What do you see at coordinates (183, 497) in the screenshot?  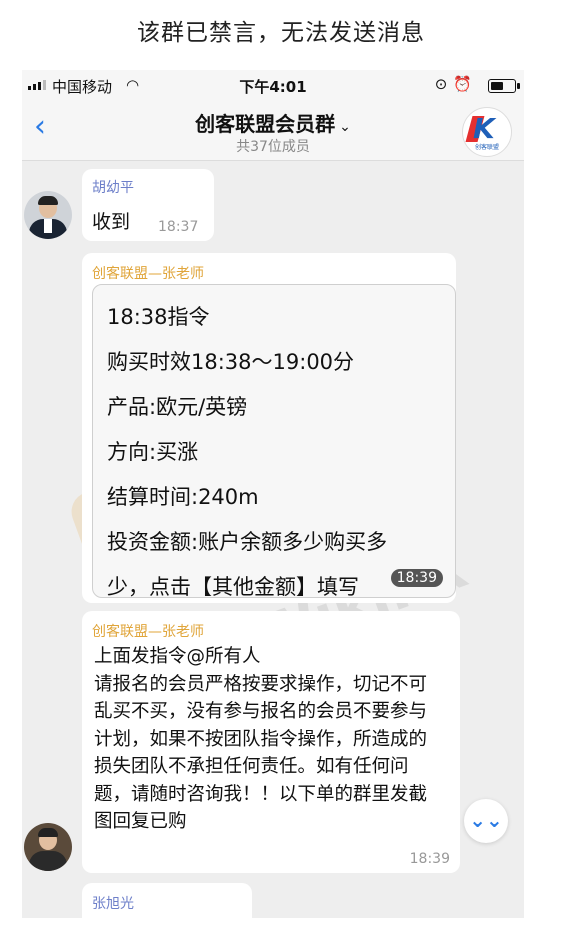 I see `instruction-line: 结算时间:240m` at bounding box center [183, 497].